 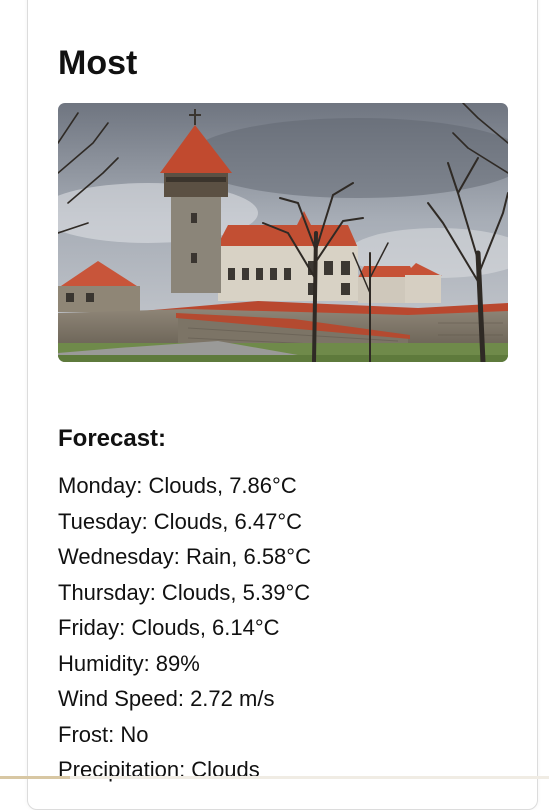 What do you see at coordinates (180, 521) in the screenshot?
I see `forecast-day-tuesday: Tuesday: Clouds, 6.47°C` at bounding box center [180, 521].